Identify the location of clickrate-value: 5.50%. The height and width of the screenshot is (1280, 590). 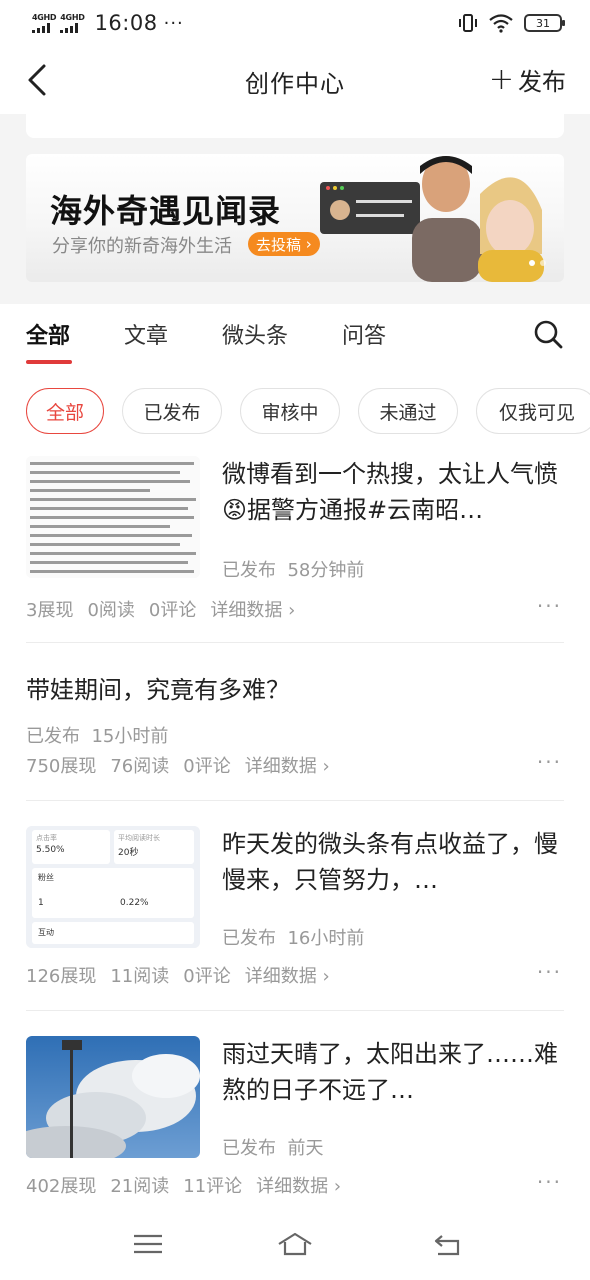
(50, 850).